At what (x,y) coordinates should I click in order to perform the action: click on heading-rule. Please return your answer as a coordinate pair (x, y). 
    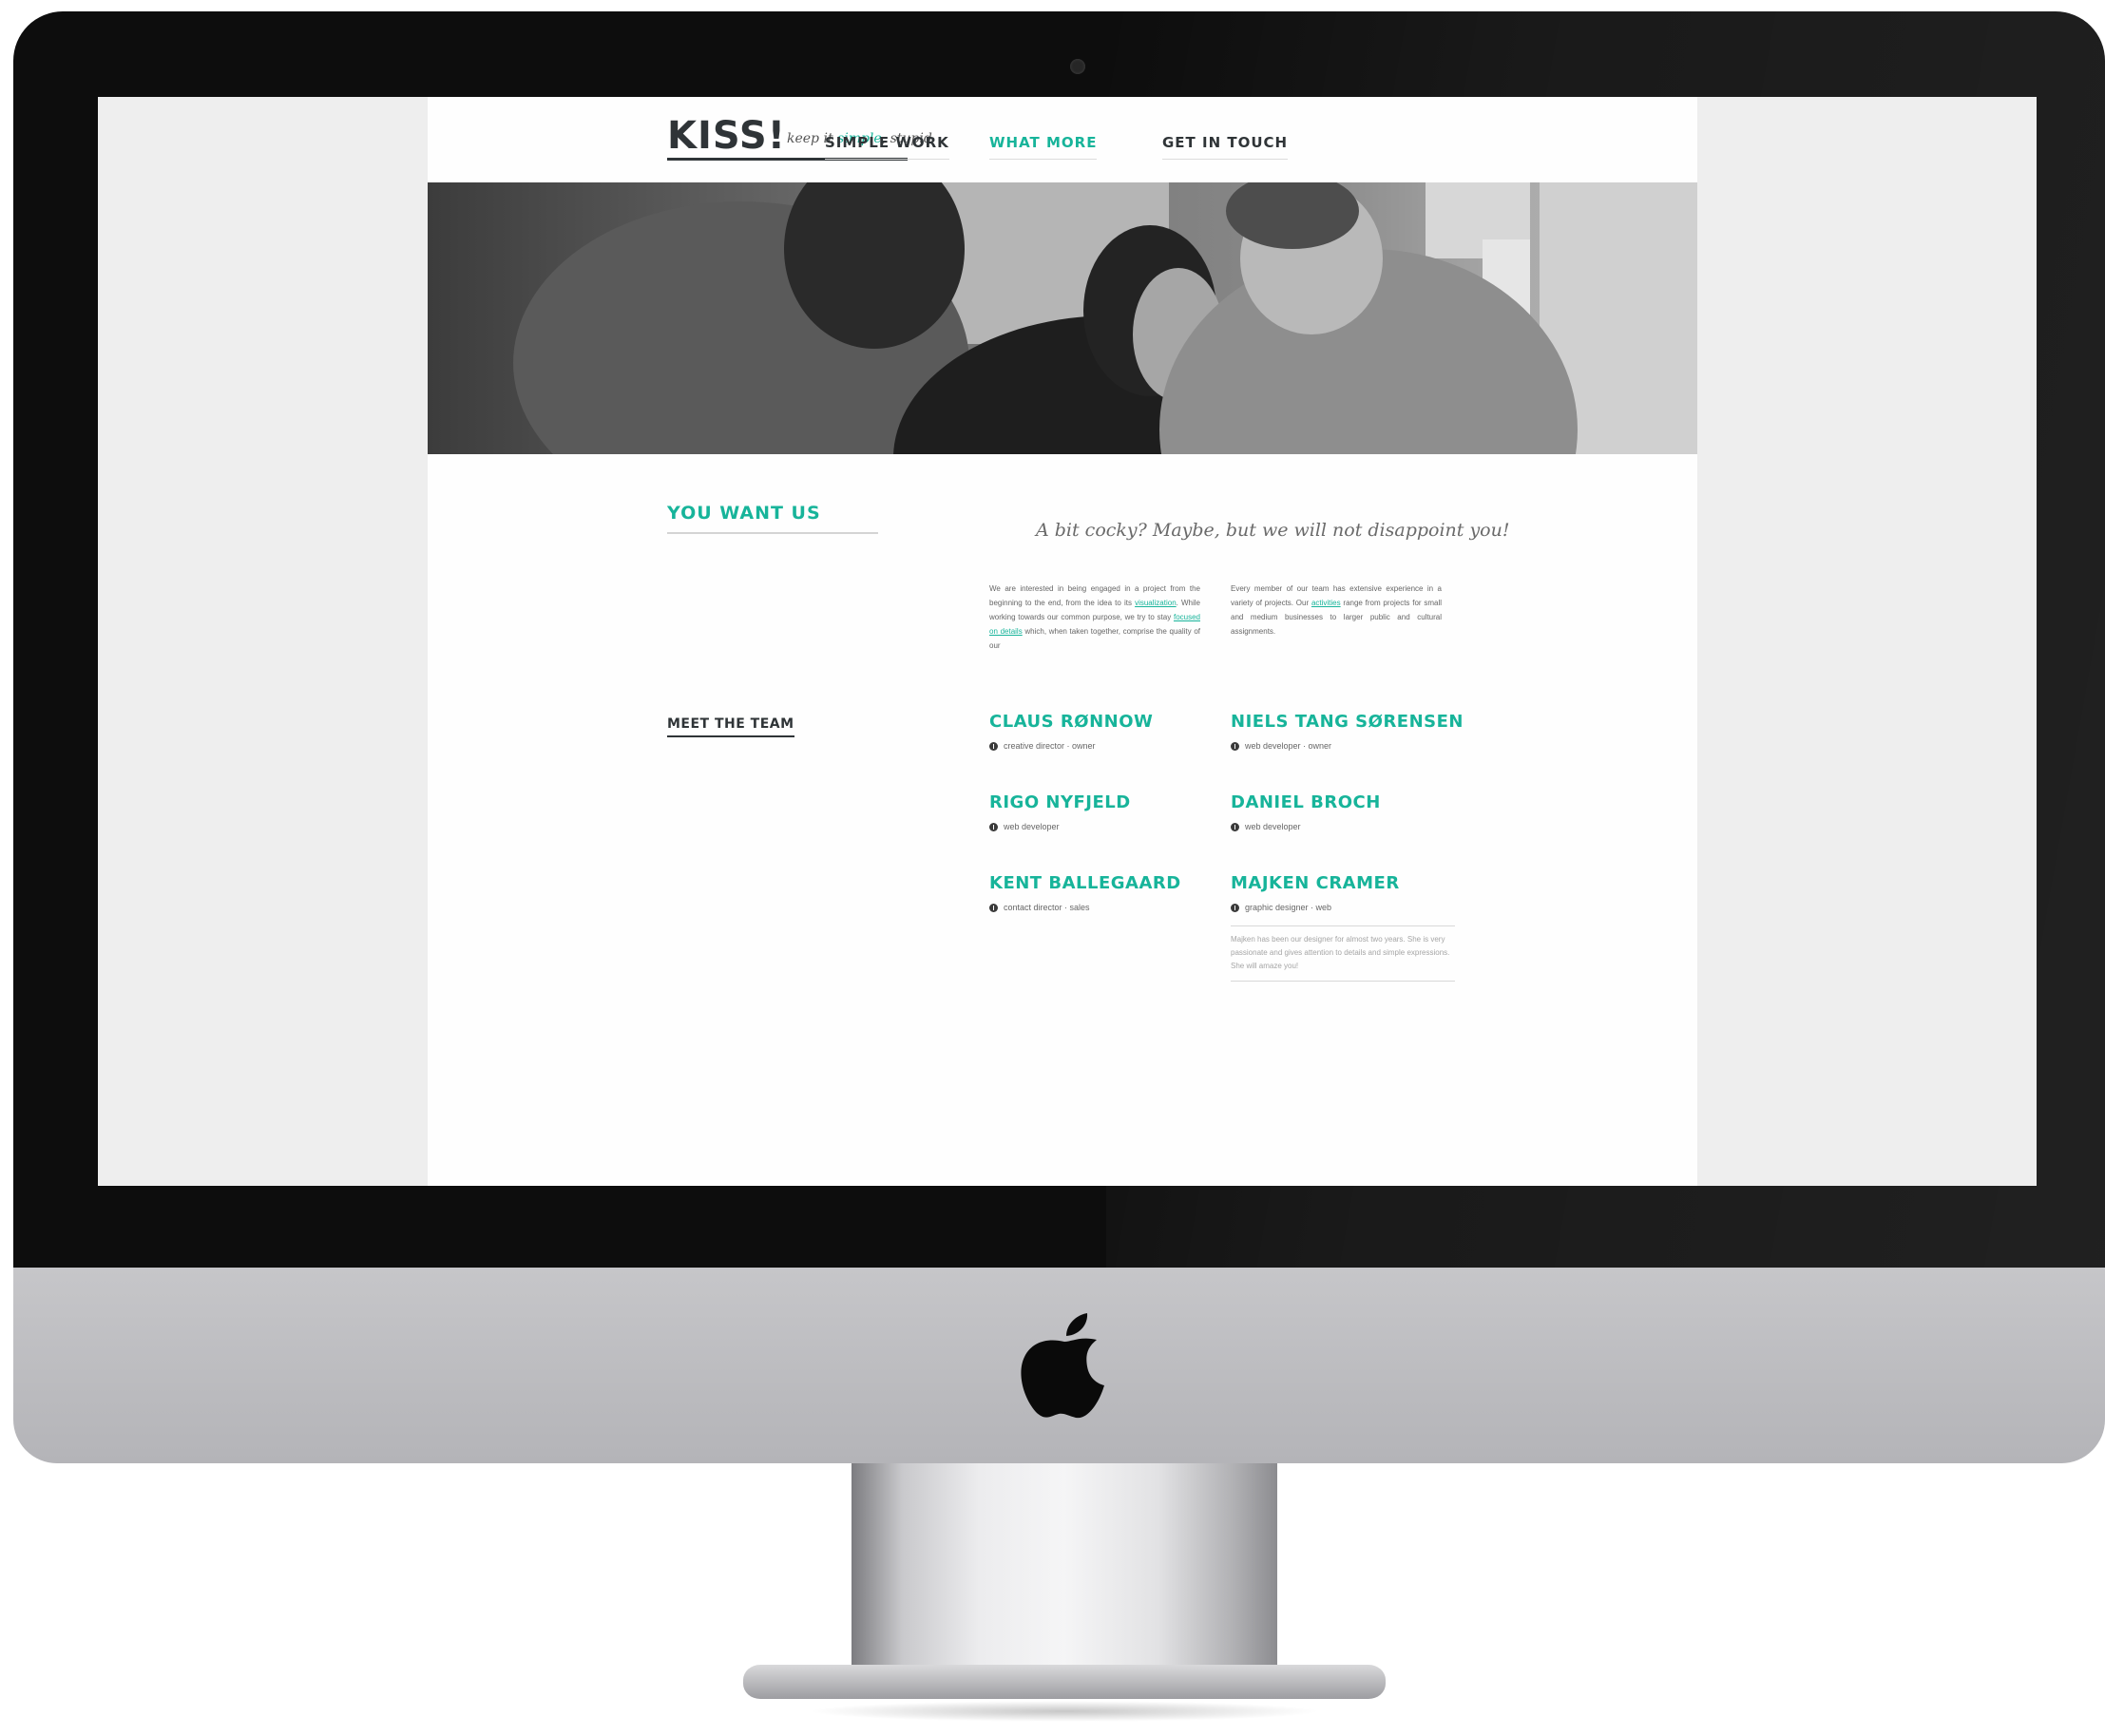
    Looking at the image, I should click on (772, 533).